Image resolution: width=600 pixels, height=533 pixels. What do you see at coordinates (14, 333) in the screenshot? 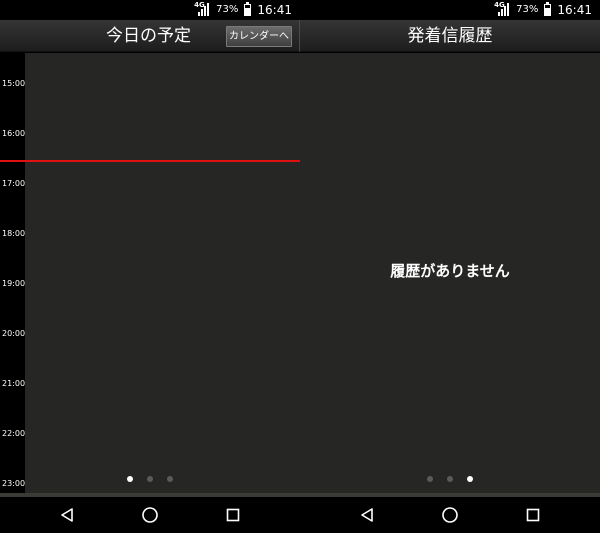
I see `hour-label: 20:00` at bounding box center [14, 333].